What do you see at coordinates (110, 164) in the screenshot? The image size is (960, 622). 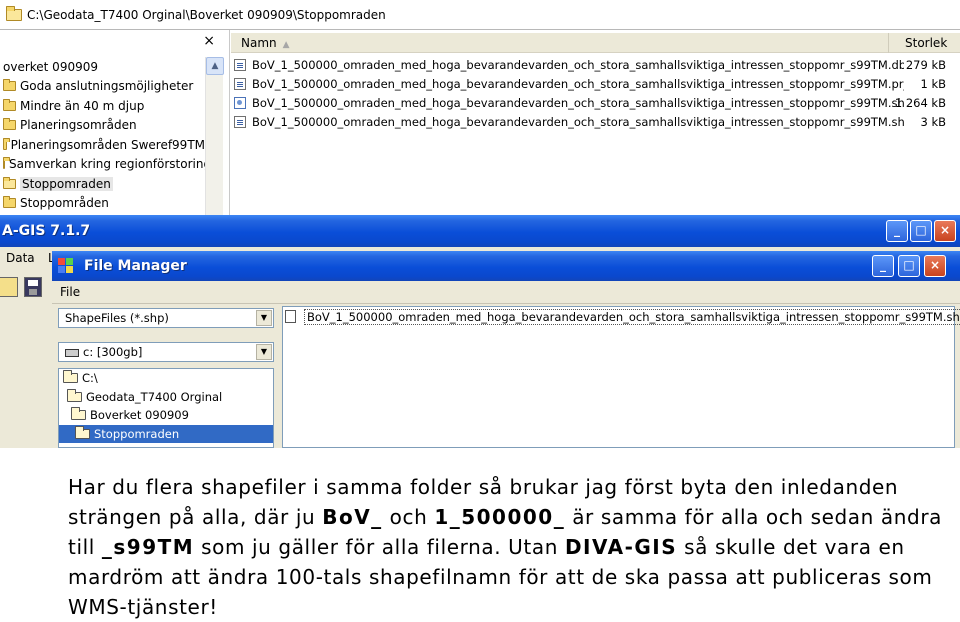 I see `tree-item-label: Samverkan kring regionförstoring` at bounding box center [110, 164].